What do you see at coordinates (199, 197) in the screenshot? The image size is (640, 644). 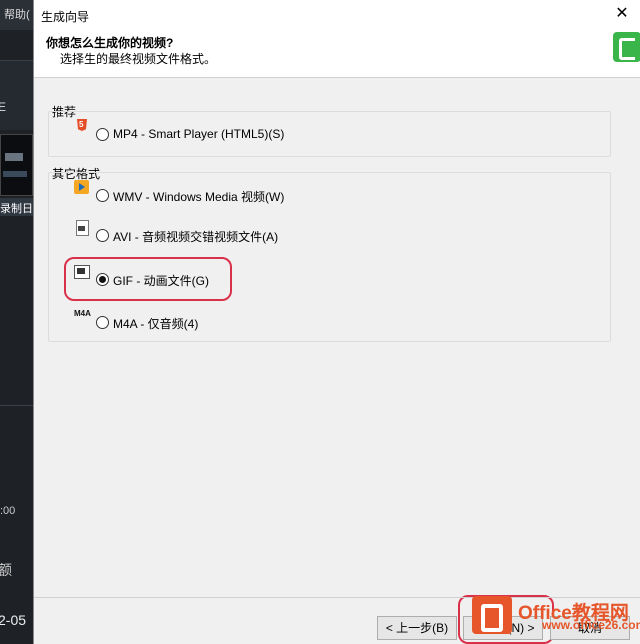 I see `wmv-label: WMV - Windows Media 视频(W)` at bounding box center [199, 197].